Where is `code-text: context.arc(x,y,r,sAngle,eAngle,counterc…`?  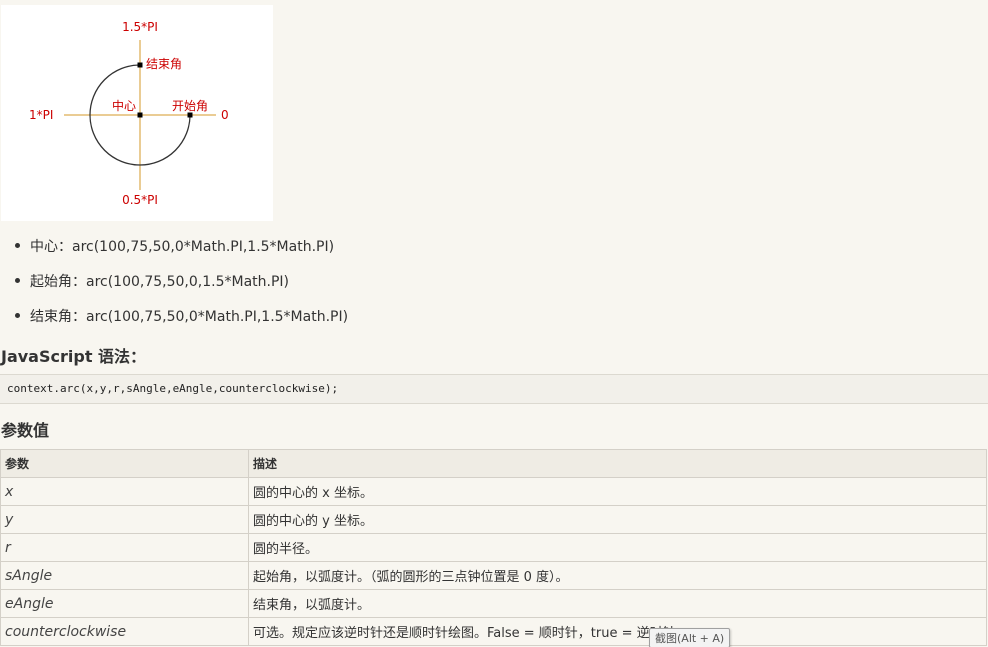
code-text: context.arc(x,y,r,sAngle,eAngle,counterc… is located at coordinates (173, 388).